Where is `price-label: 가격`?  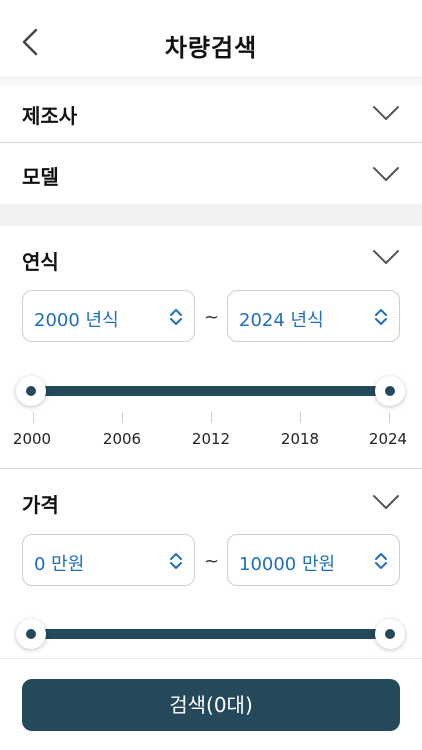 price-label: 가격 is located at coordinates (40, 505).